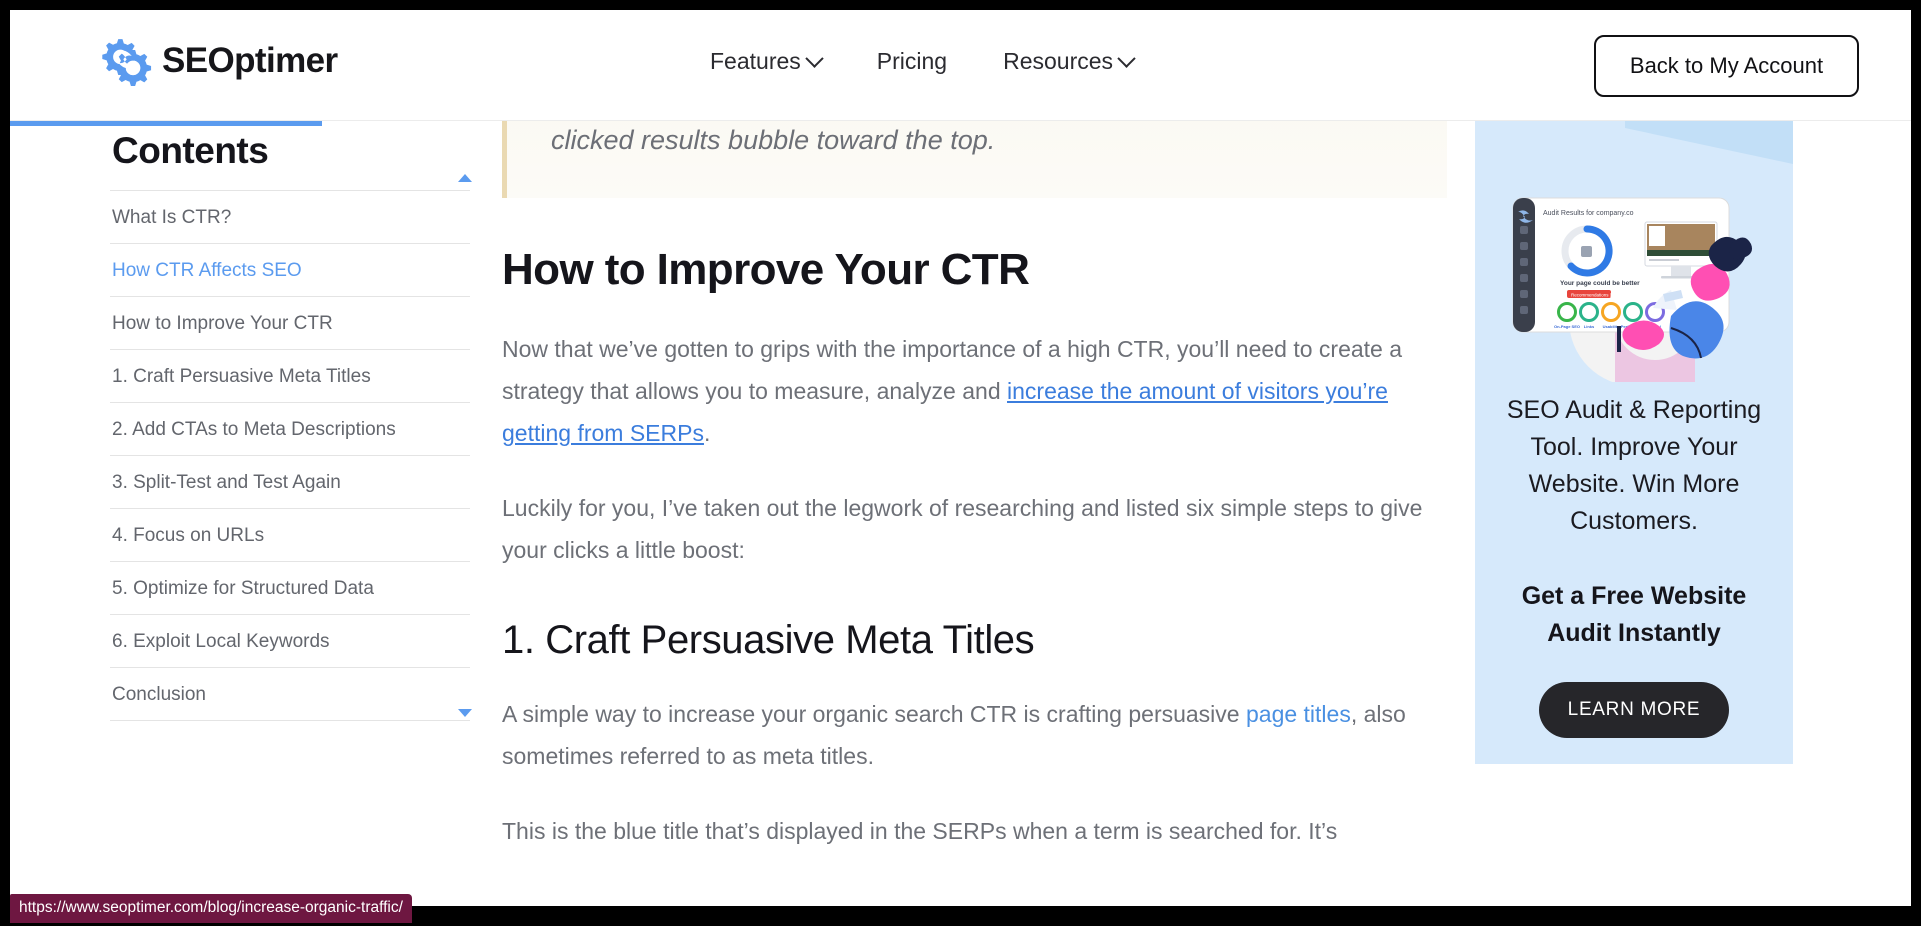 The width and height of the screenshot is (1921, 926). I want to click on svg-text: Recommendations (13), so click(1594, 295).